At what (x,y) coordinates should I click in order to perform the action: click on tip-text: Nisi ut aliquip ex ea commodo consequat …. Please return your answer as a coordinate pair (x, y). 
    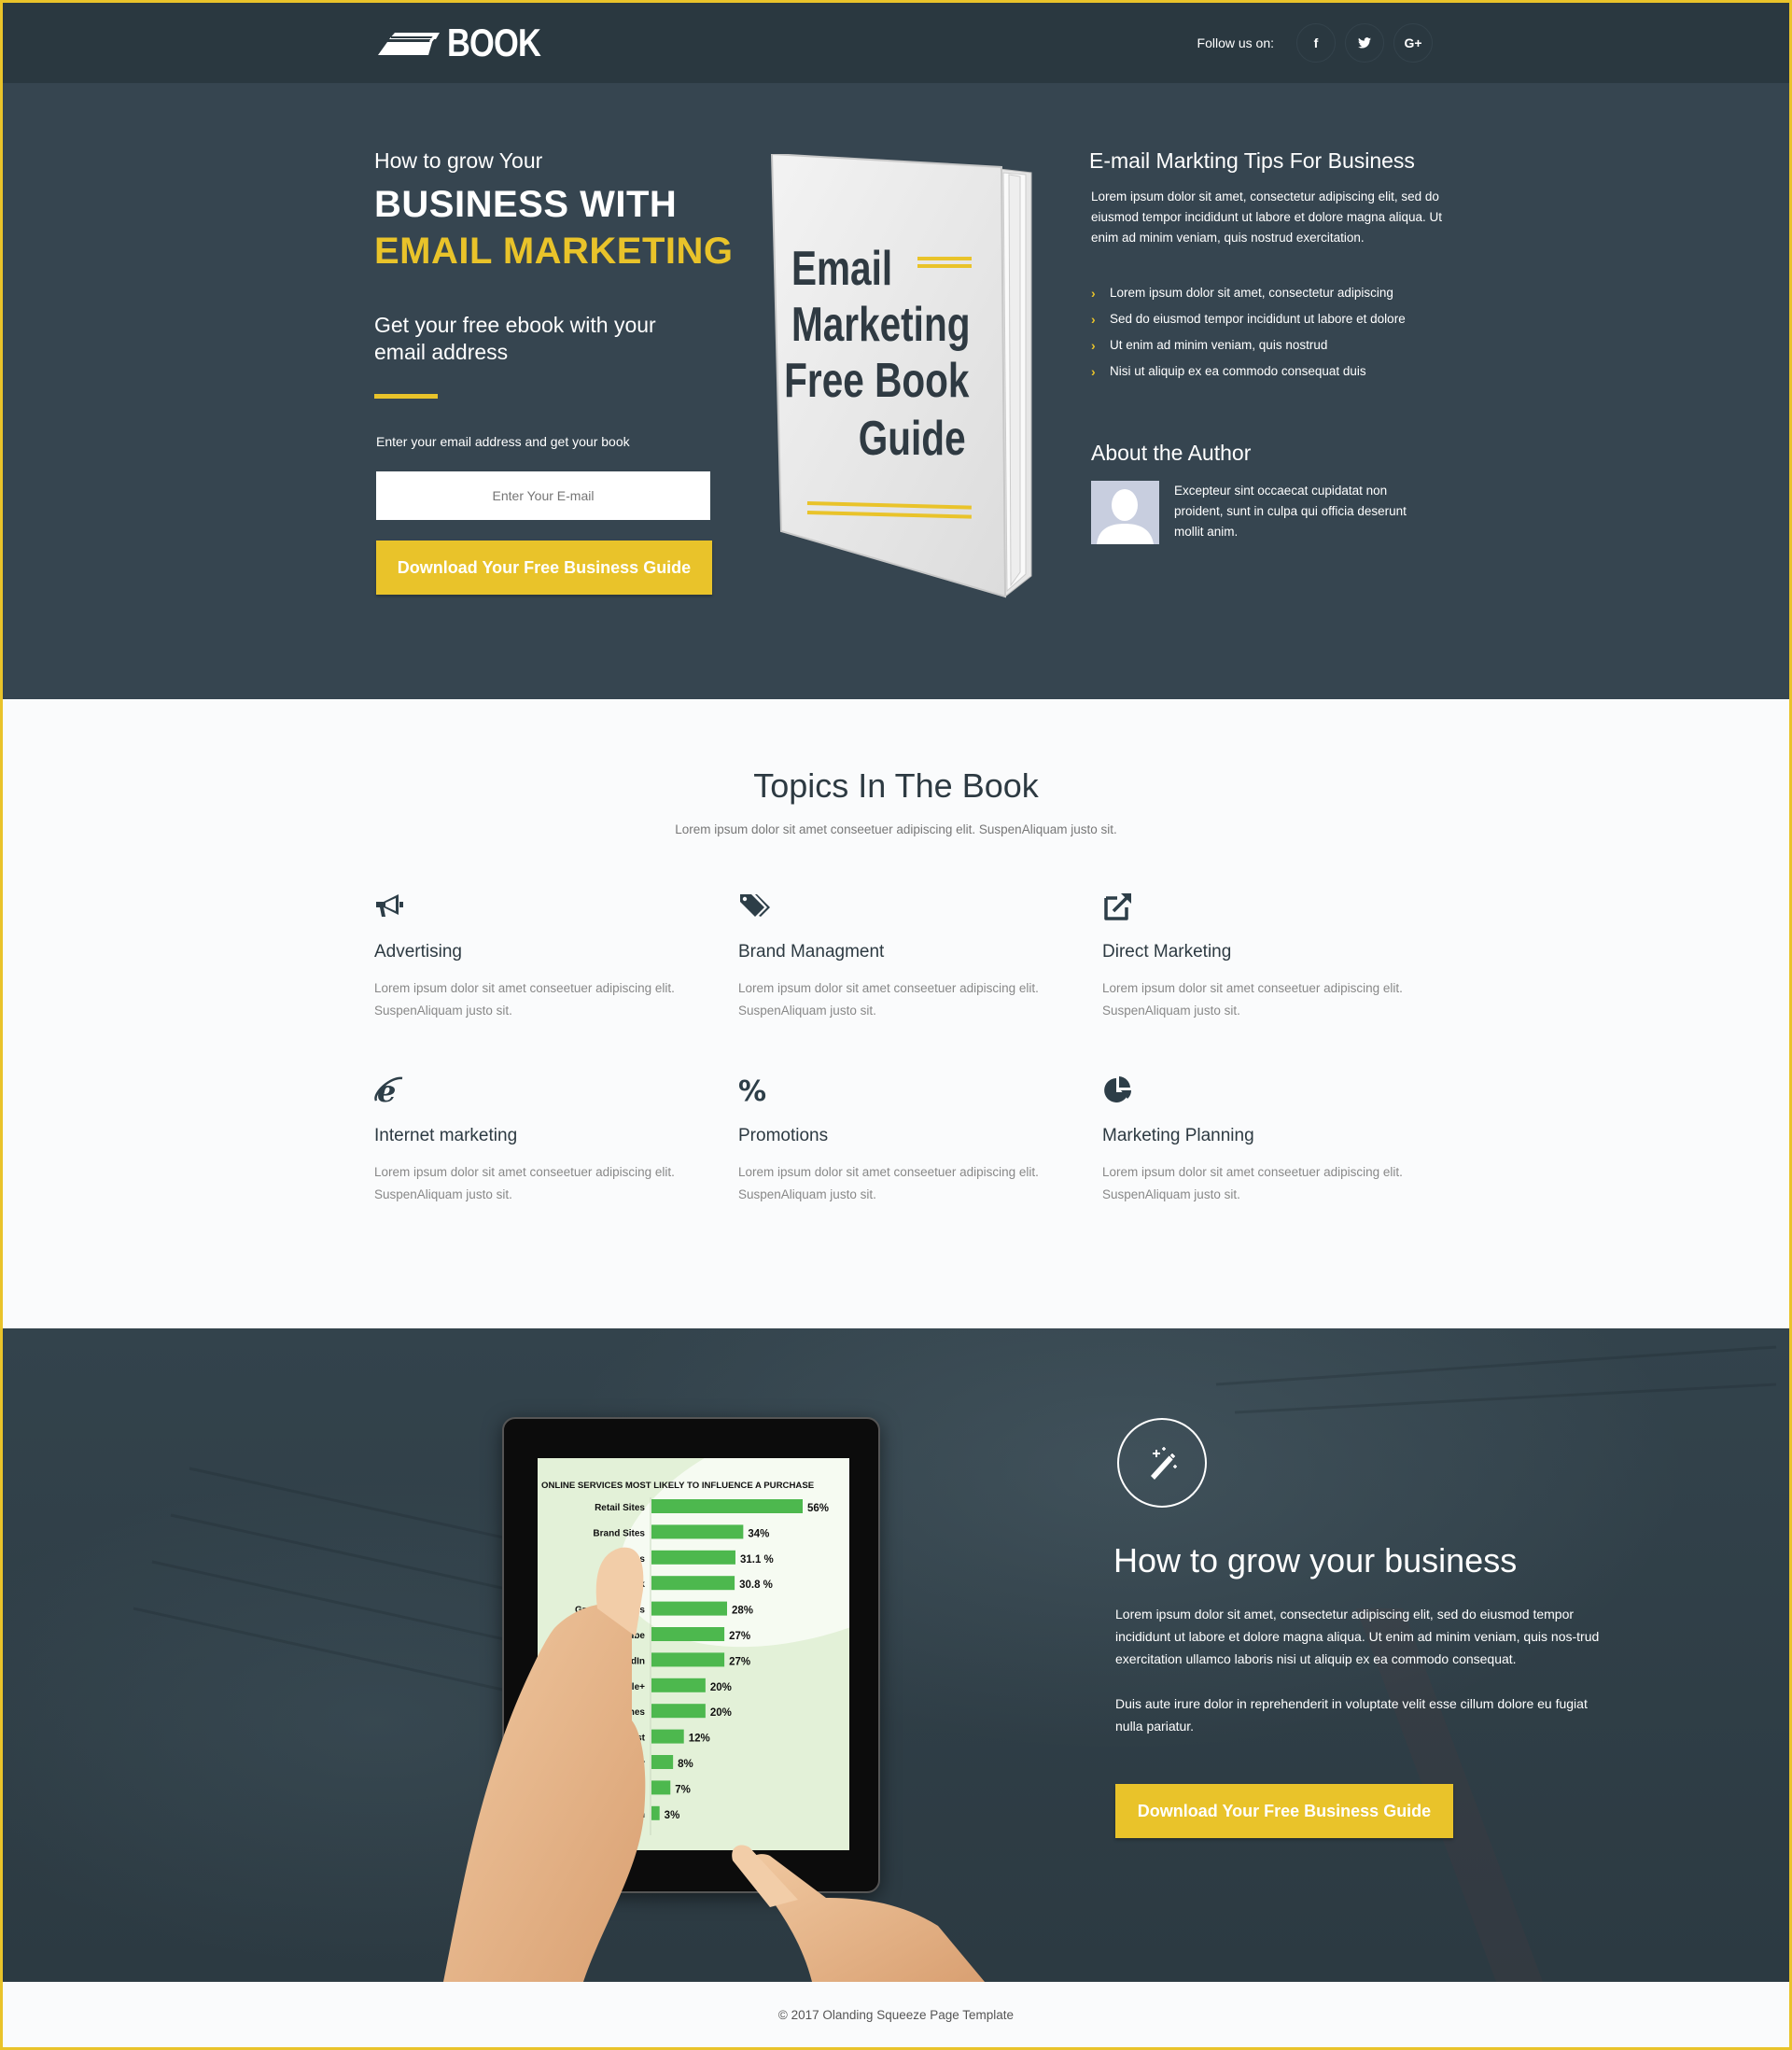
    Looking at the image, I should click on (1238, 371).